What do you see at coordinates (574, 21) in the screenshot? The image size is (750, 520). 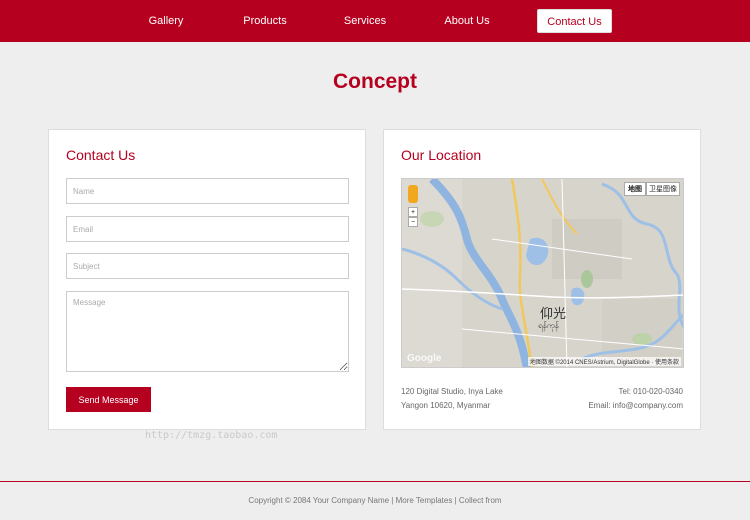 I see `nav-item-contact-us: Contact Us` at bounding box center [574, 21].